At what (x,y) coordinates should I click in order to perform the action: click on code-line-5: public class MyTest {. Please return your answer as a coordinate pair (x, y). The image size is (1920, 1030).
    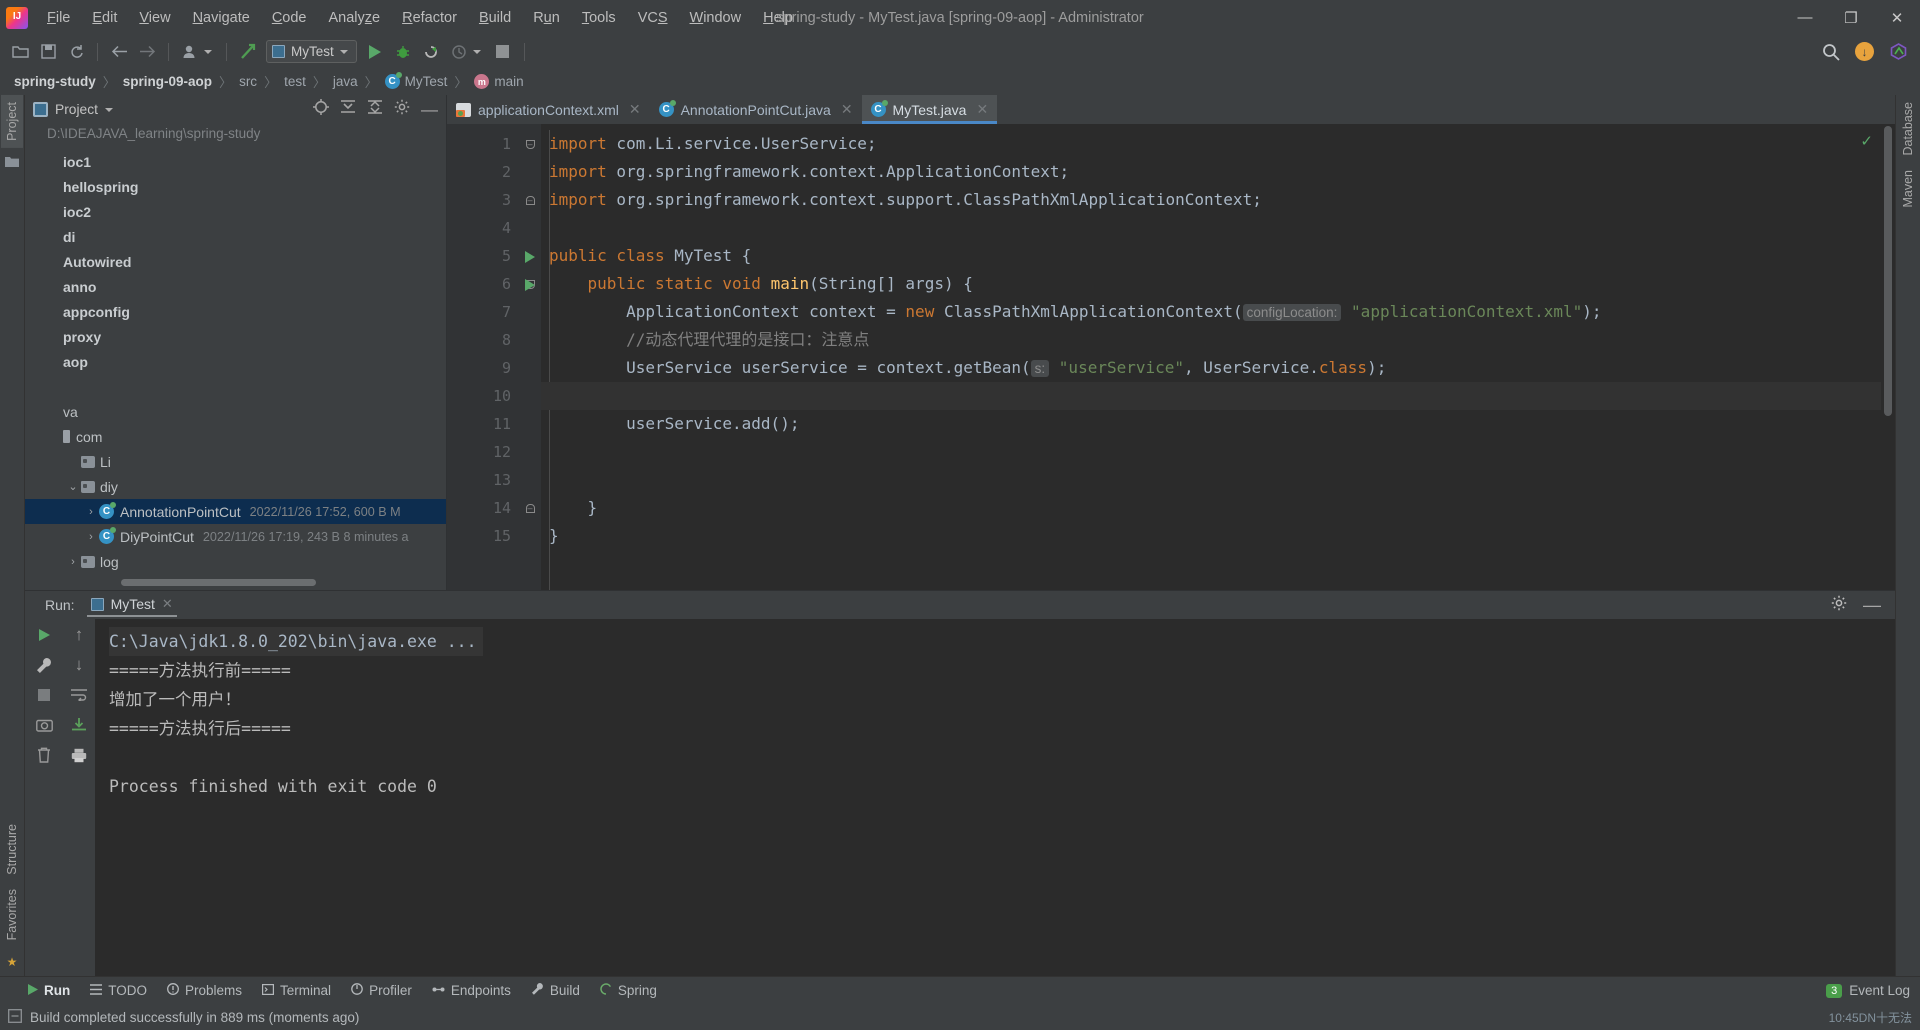
    Looking at the image, I should click on (1211, 256).